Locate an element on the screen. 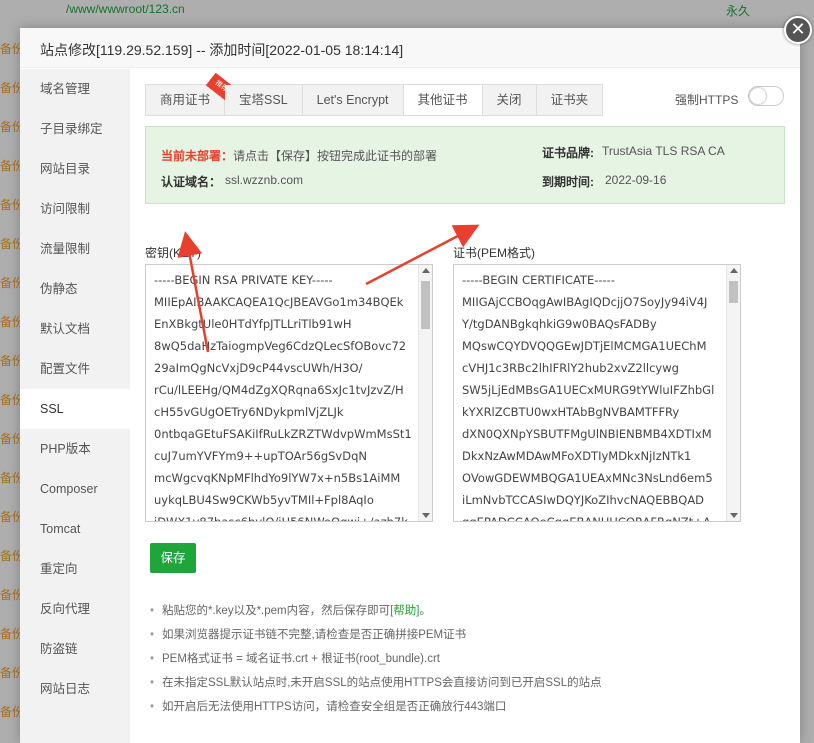 Image resolution: width=814 pixels, height=743 pixels. cert-label: 证书(PEM格式) is located at coordinates (494, 253).